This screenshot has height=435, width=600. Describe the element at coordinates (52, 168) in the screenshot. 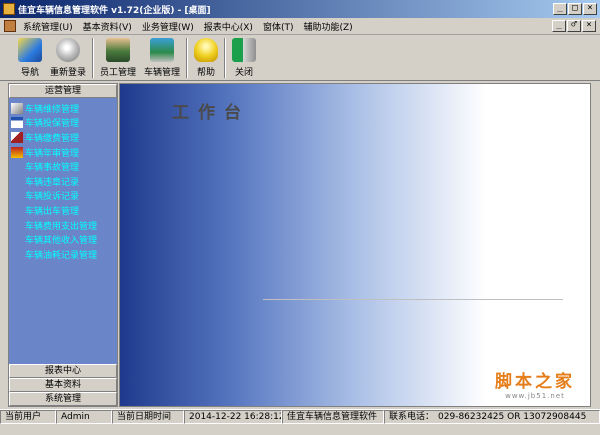

I see `sidebar-item-label: 车辆事故管理` at that location.